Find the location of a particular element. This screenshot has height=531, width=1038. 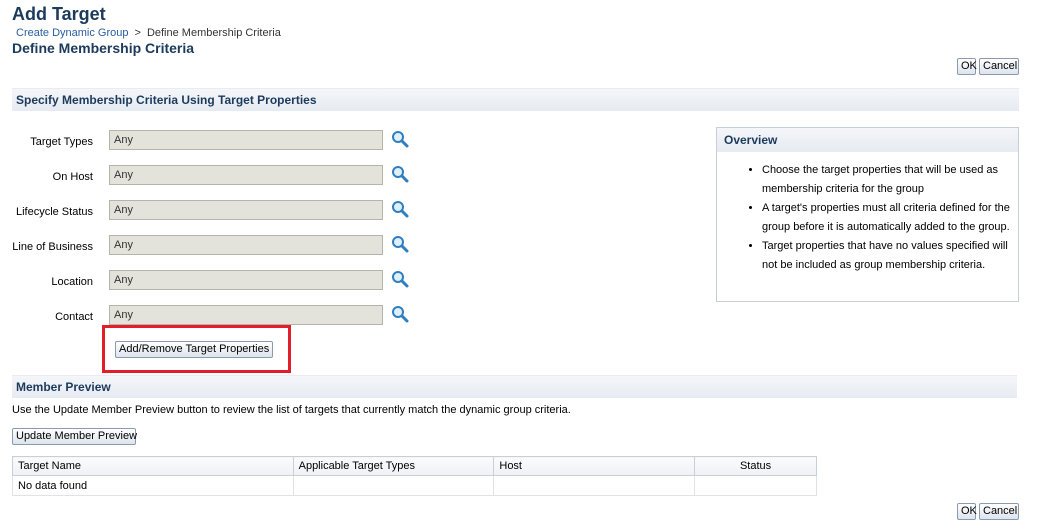

overview-title: Overview is located at coordinates (867, 140).